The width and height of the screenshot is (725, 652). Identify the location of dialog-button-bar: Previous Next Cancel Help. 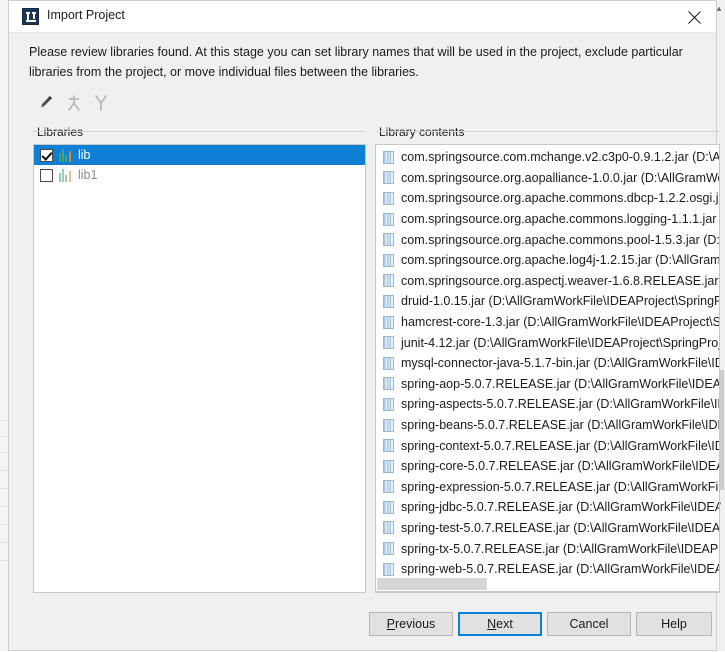
(363, 629).